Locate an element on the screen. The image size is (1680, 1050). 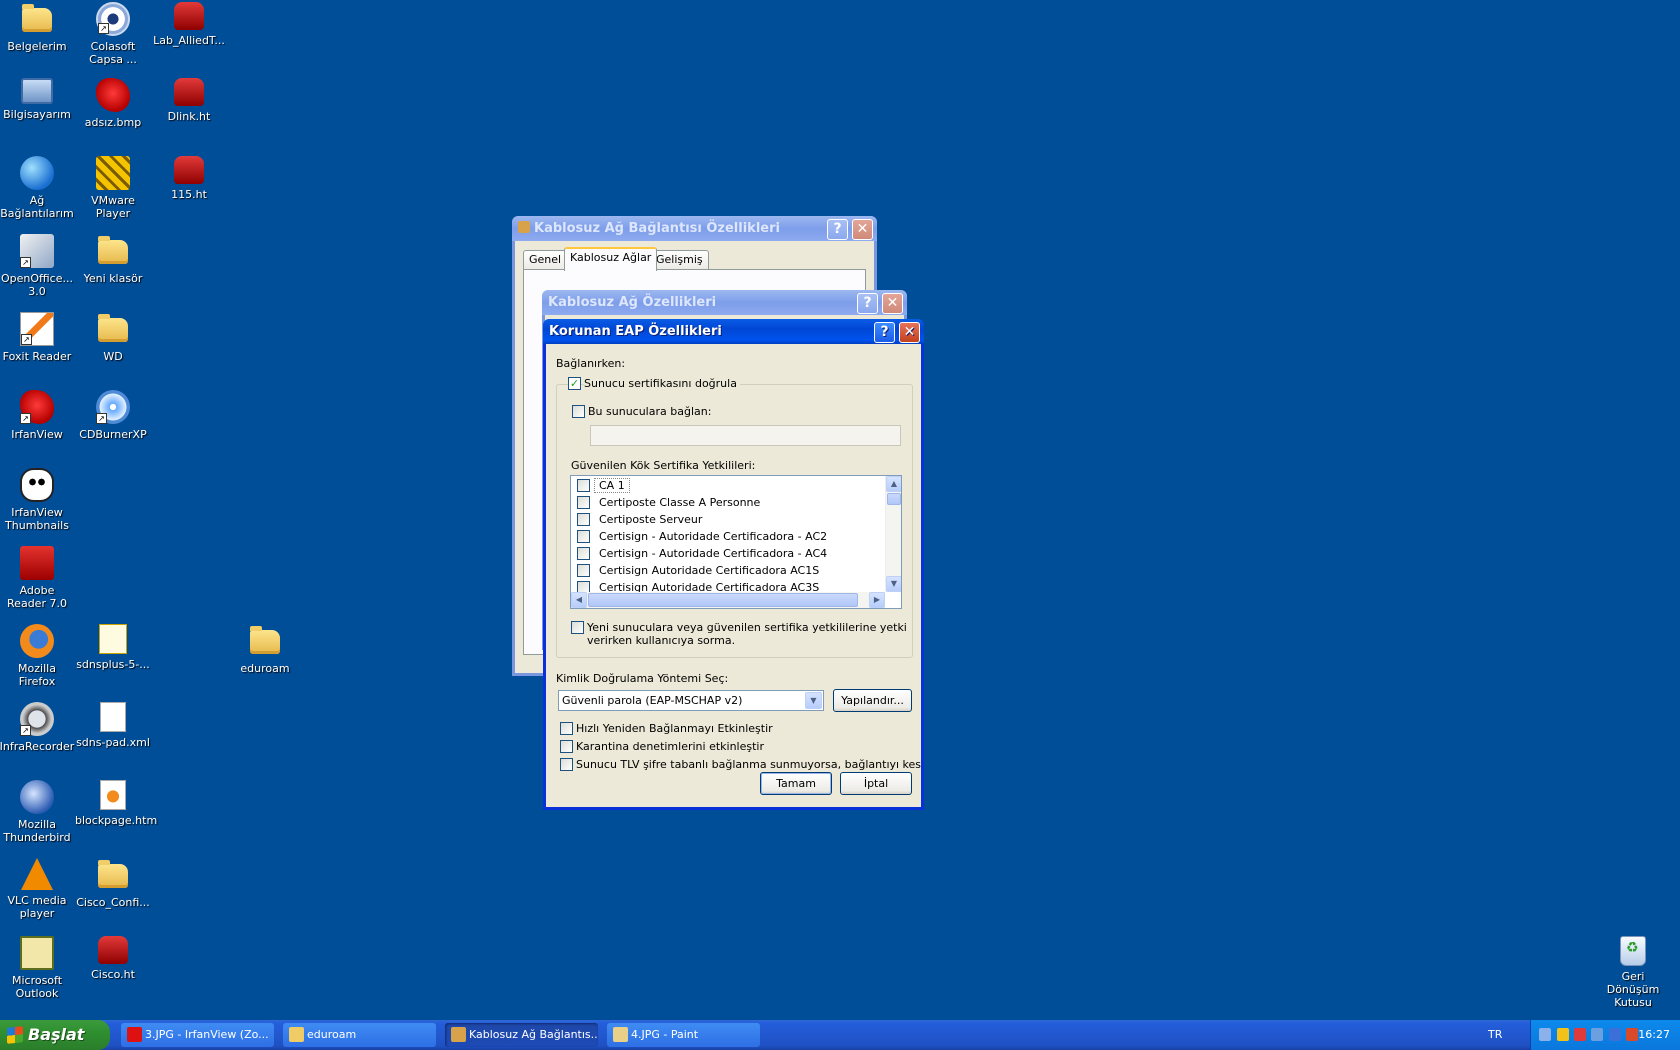
desktop-icon-belgelerim: Belgelerim is located at coordinates (37, 27).